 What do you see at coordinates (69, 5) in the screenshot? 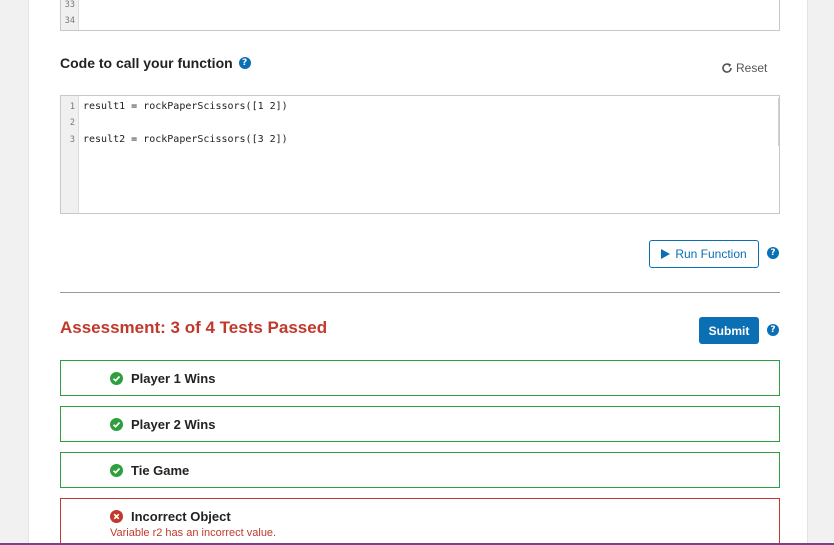
I see `line-number: 33` at bounding box center [69, 5].